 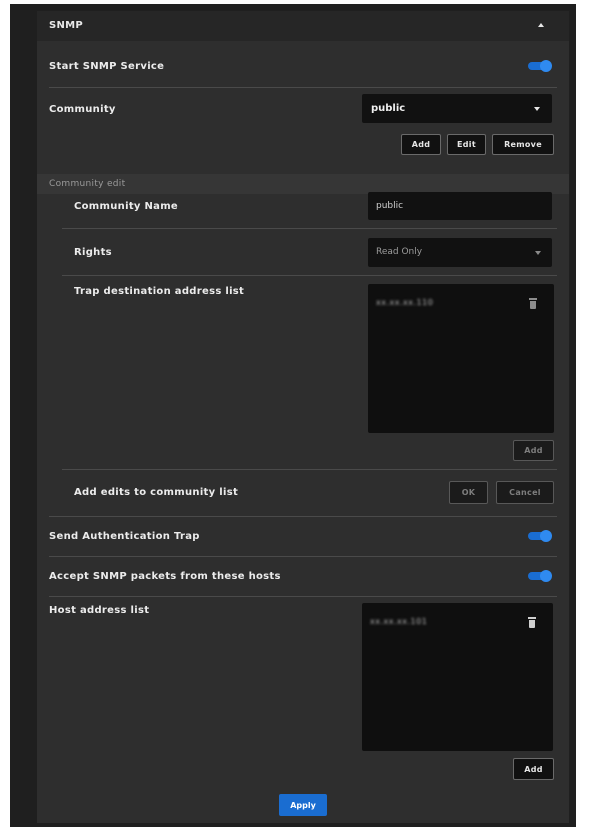 What do you see at coordinates (457, 108) in the screenshot?
I see `community-select: public` at bounding box center [457, 108].